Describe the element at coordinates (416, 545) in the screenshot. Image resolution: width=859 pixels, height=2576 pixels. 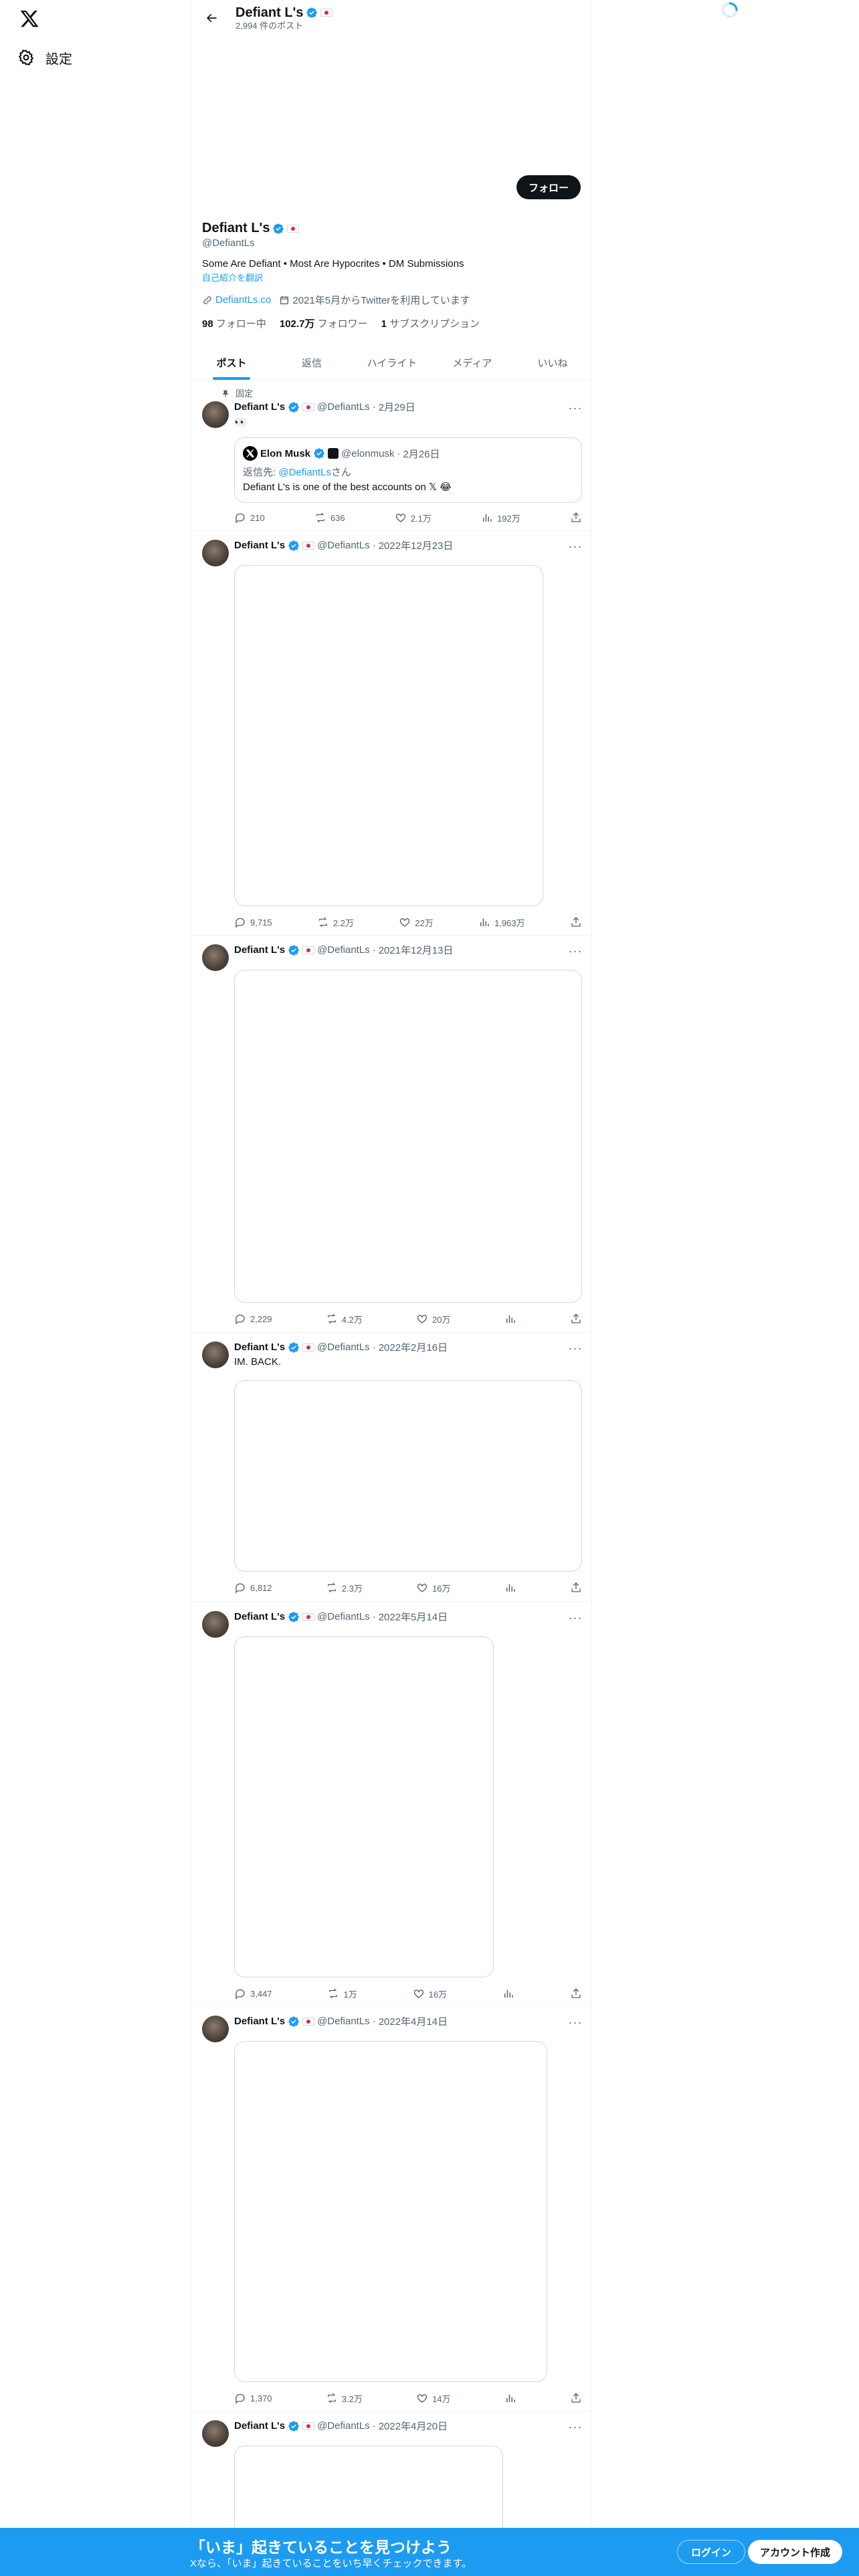
I see `post-date: 2022年12月23日` at that location.